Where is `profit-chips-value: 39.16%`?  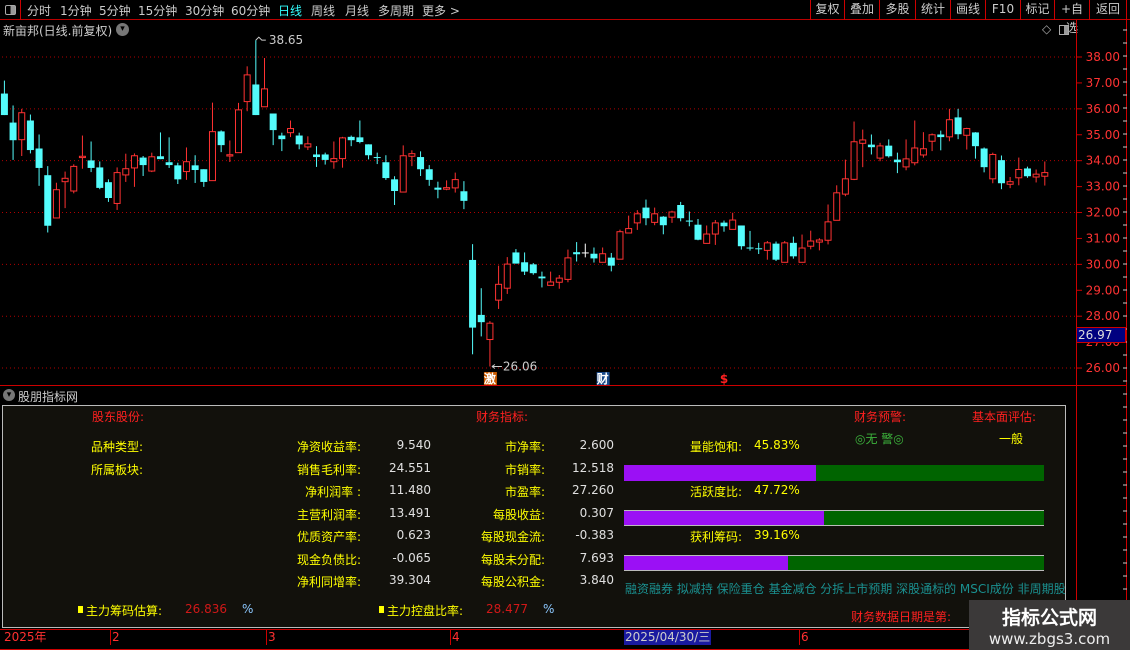 profit-chips-value: 39.16% is located at coordinates (777, 535).